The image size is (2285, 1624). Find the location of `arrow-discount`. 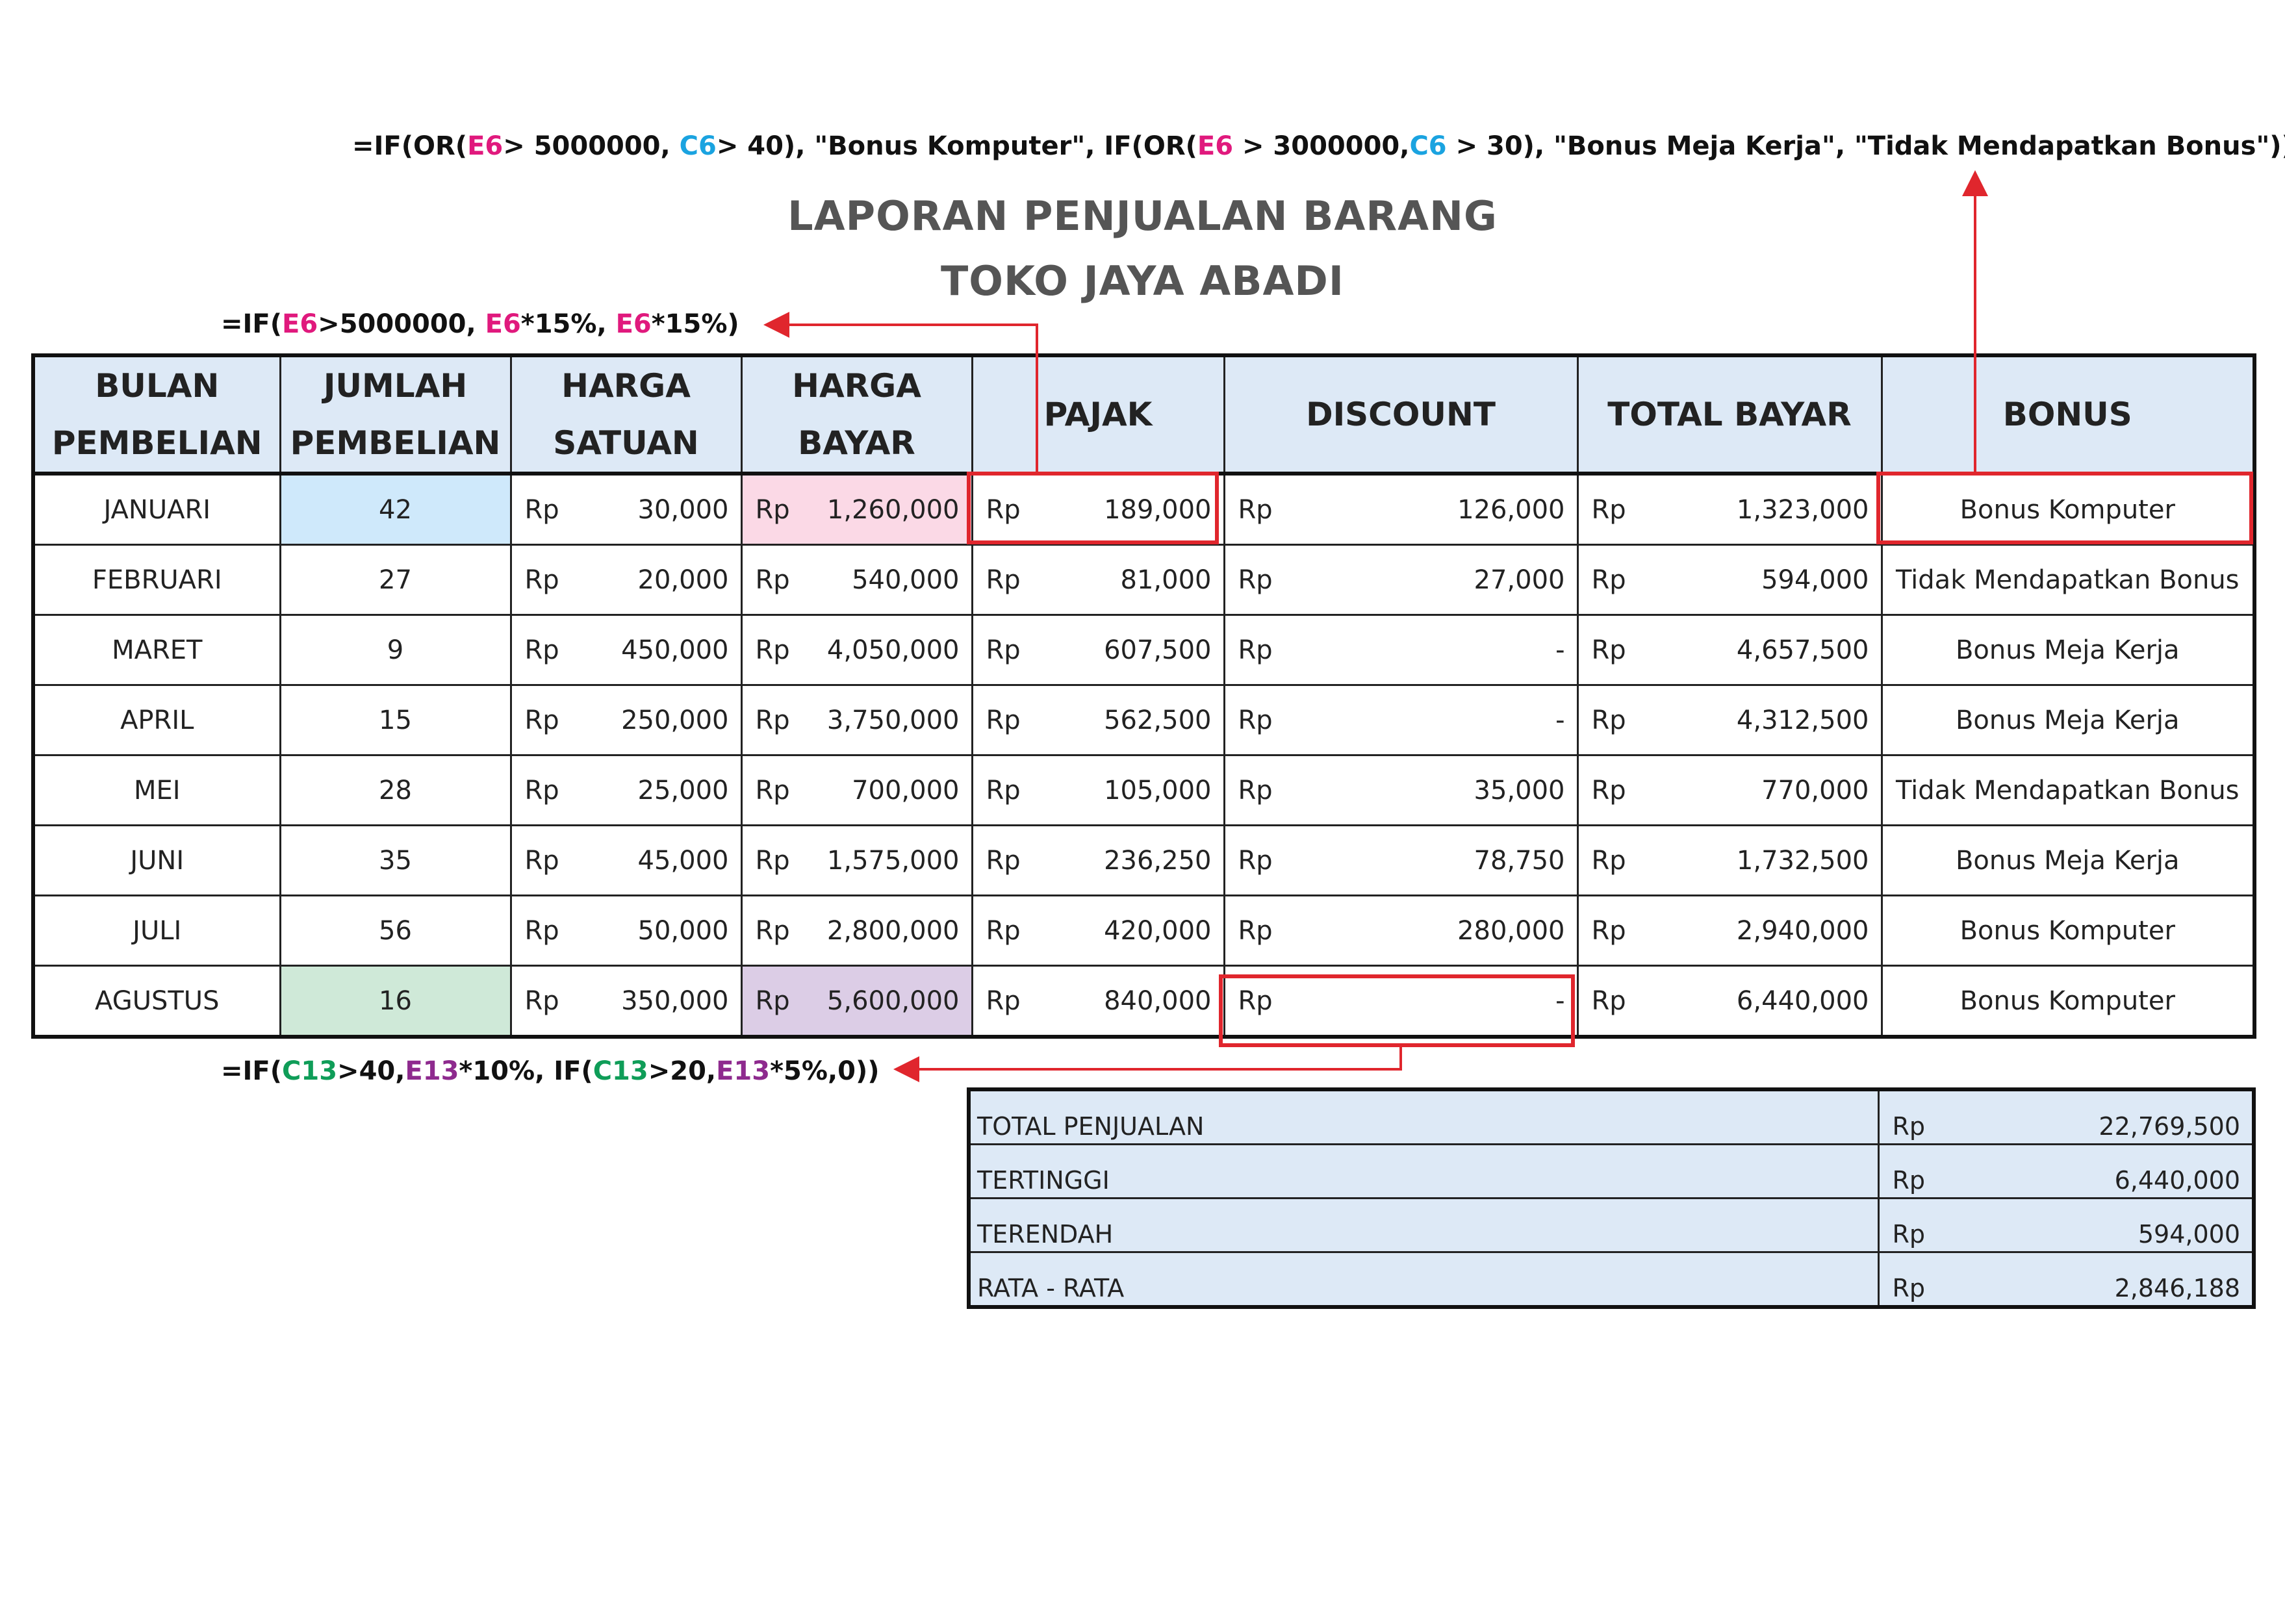

arrow-discount is located at coordinates (1147, 1064).